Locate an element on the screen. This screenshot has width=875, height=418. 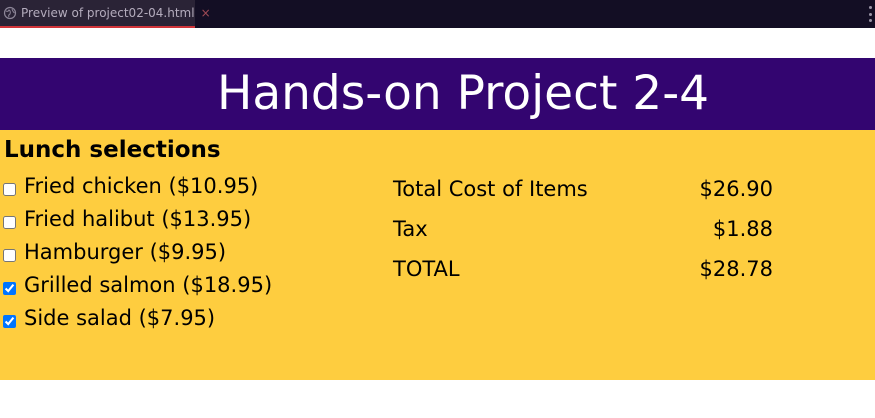
tax-label: Tax is located at coordinates (410, 229).